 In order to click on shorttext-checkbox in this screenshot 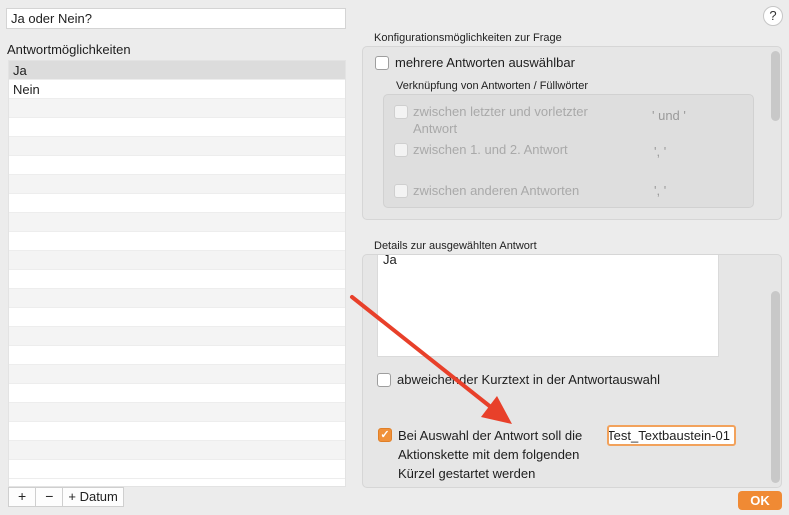, I will do `click(384, 379)`.